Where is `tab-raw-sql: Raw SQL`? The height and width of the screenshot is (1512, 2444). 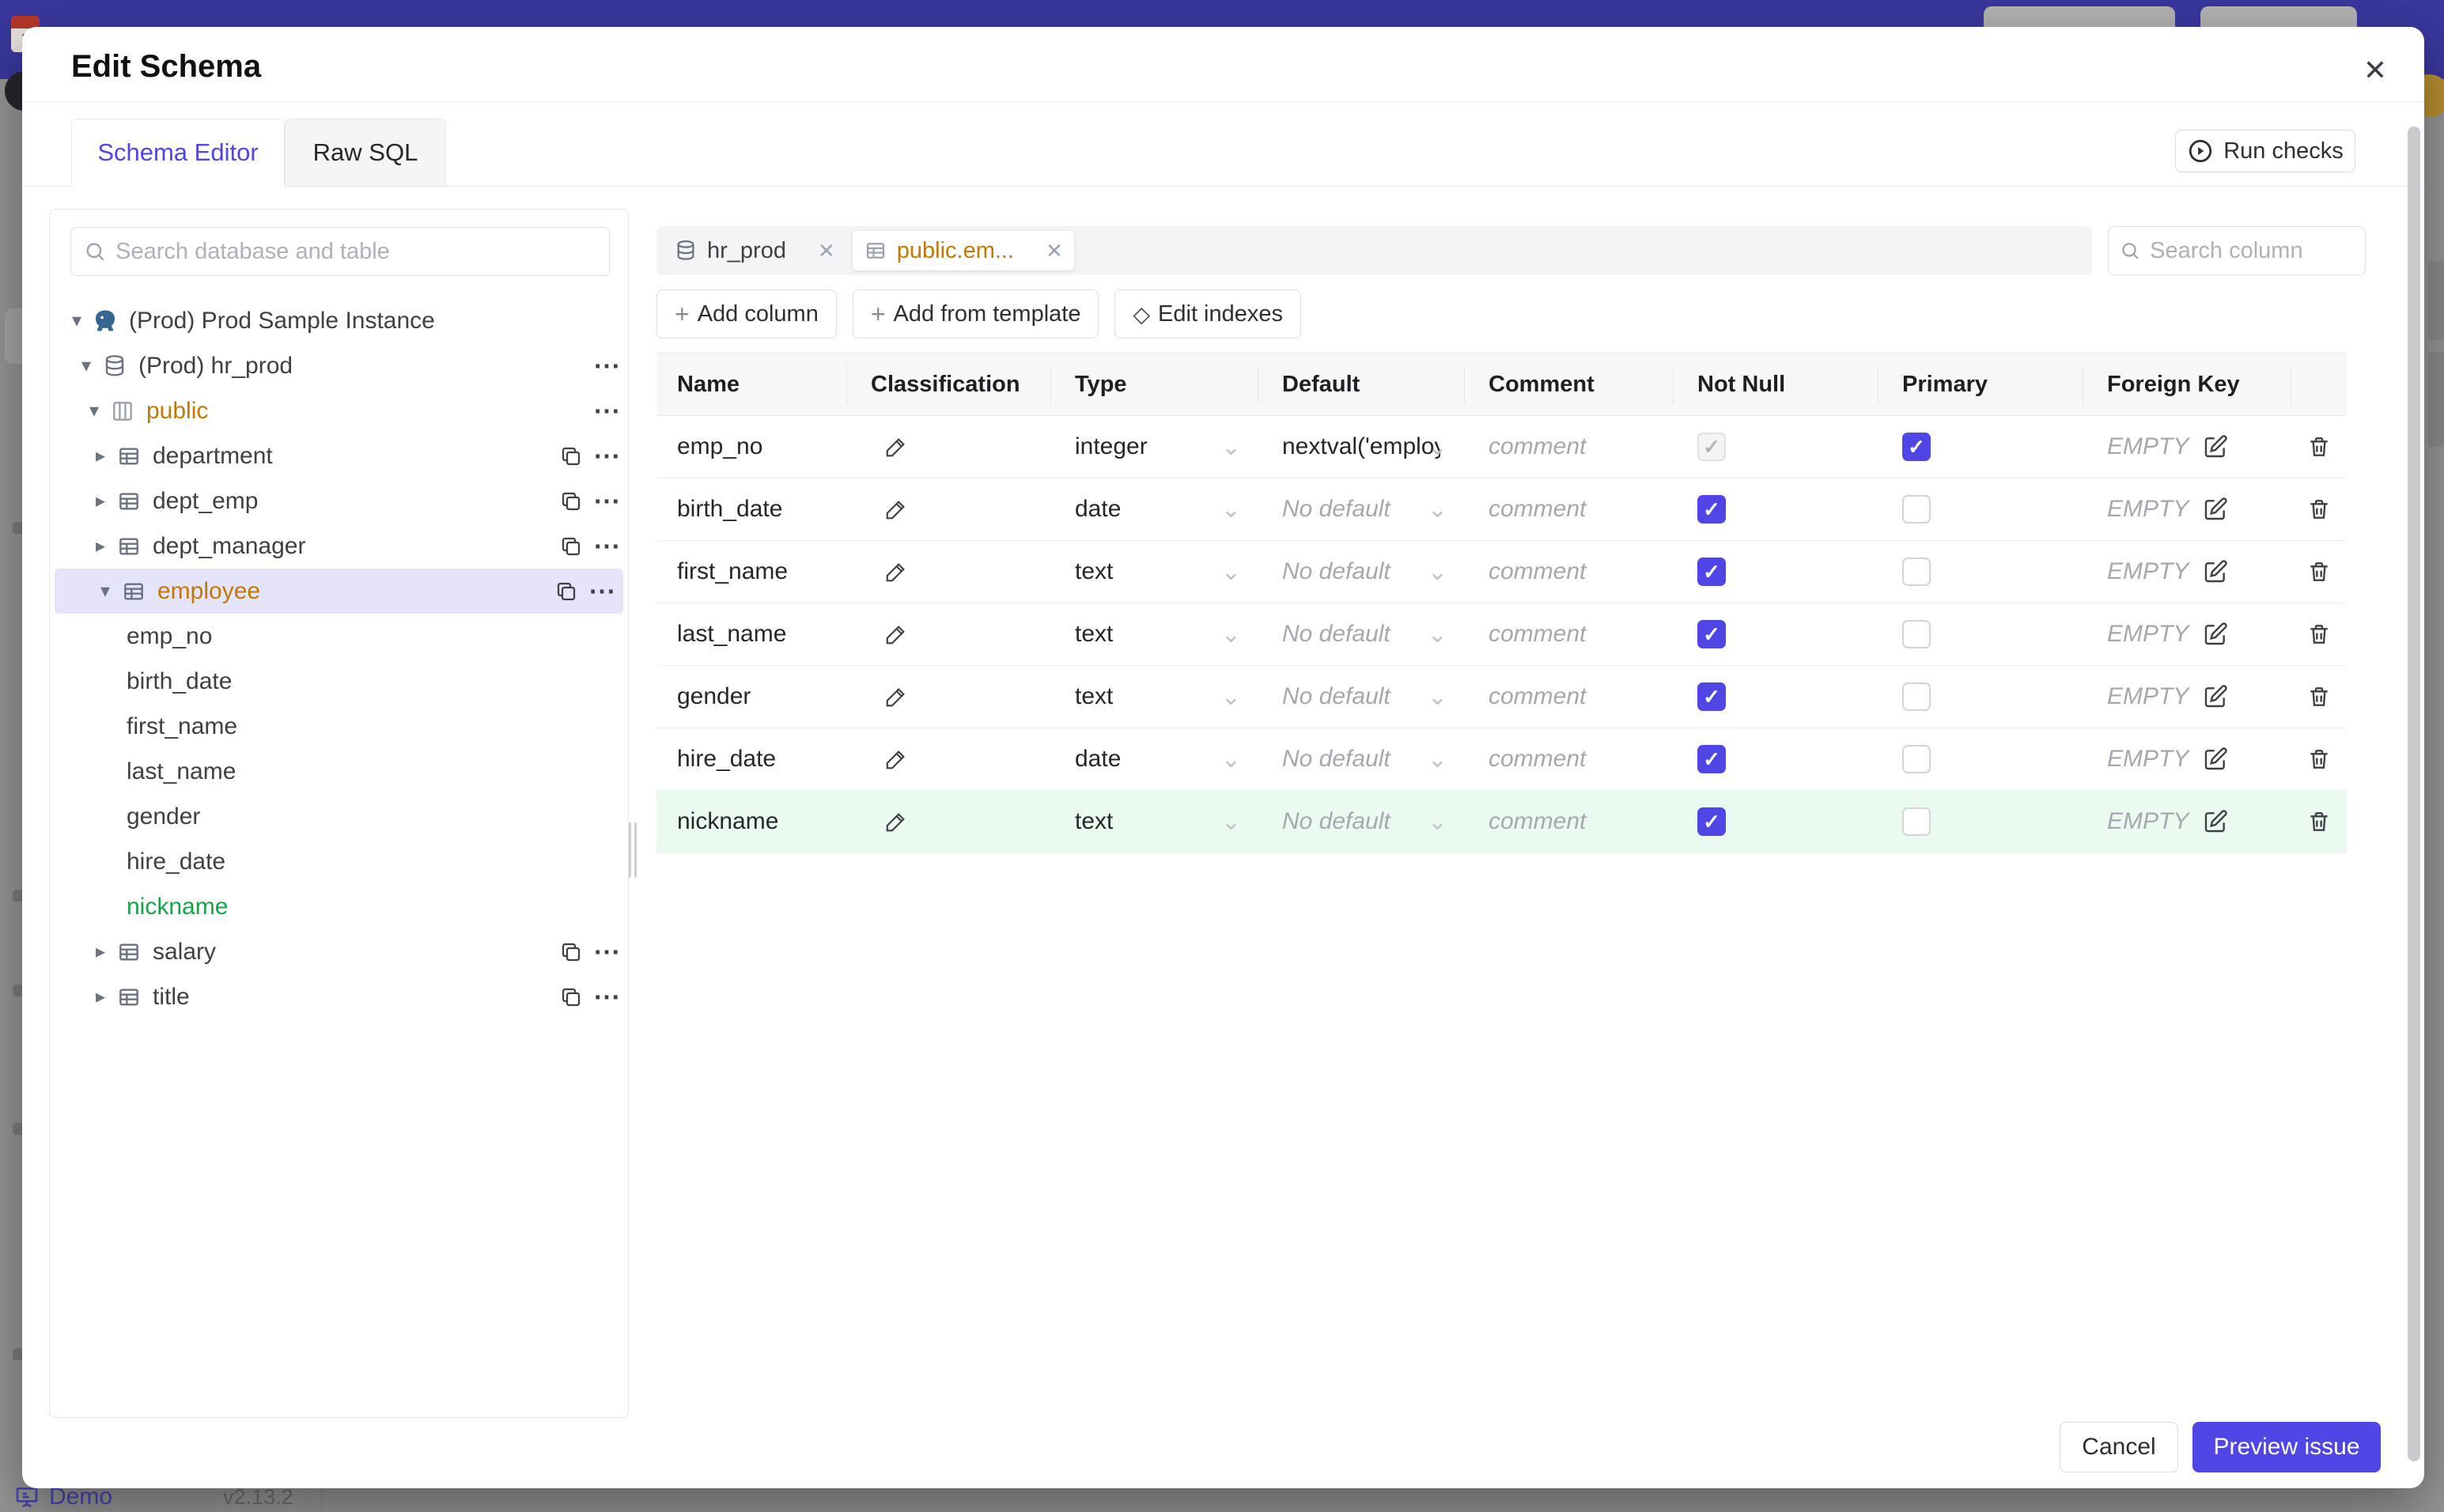 tab-raw-sql: Raw SQL is located at coordinates (365, 153).